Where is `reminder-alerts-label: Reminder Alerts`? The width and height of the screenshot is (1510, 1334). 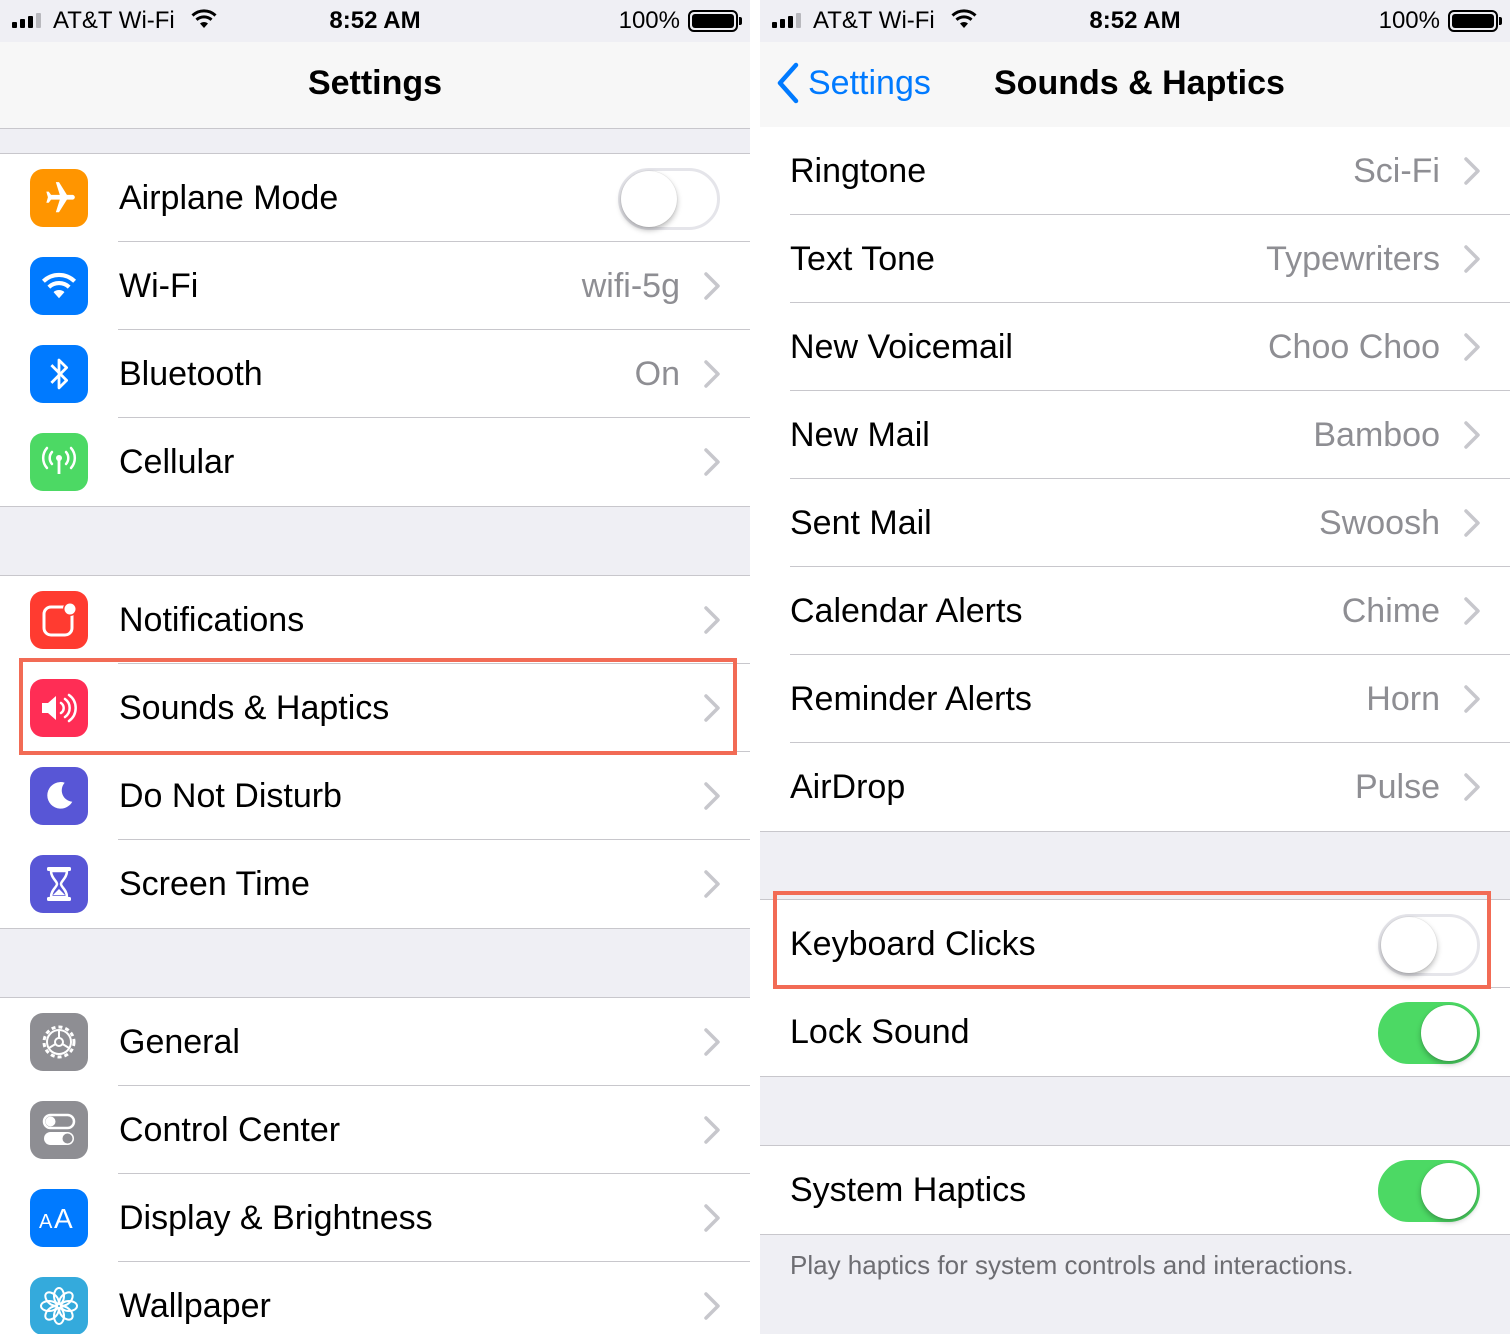 reminder-alerts-label: Reminder Alerts is located at coordinates (911, 698).